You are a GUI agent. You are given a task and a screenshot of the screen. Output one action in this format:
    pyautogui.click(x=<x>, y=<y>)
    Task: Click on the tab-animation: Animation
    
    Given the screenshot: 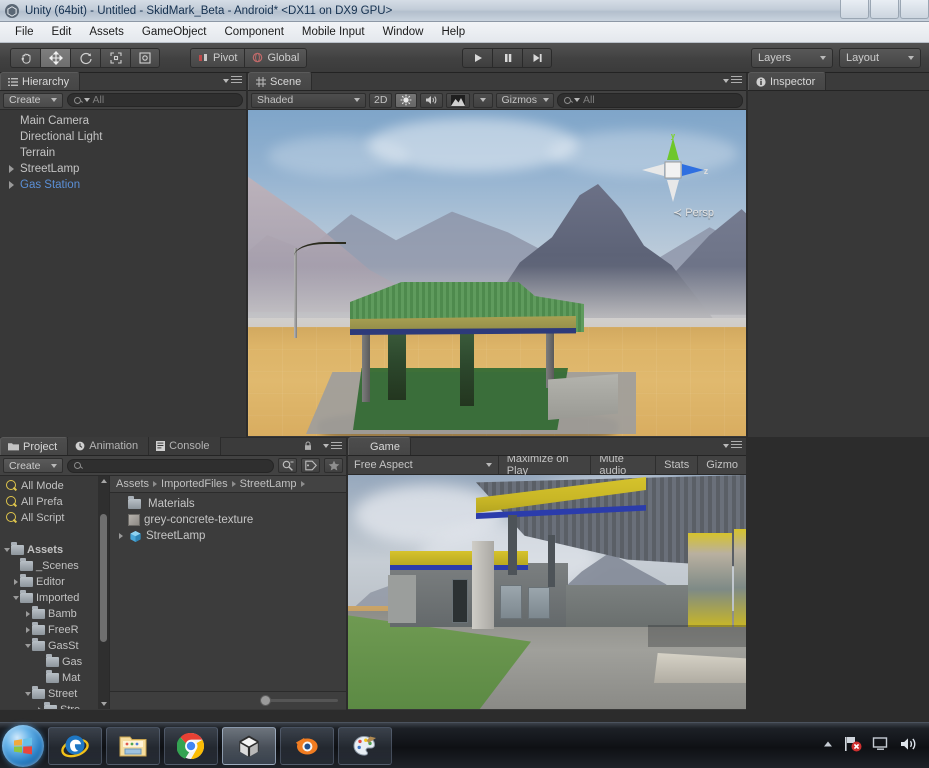 What is the action you would take?
    pyautogui.click(x=109, y=446)
    